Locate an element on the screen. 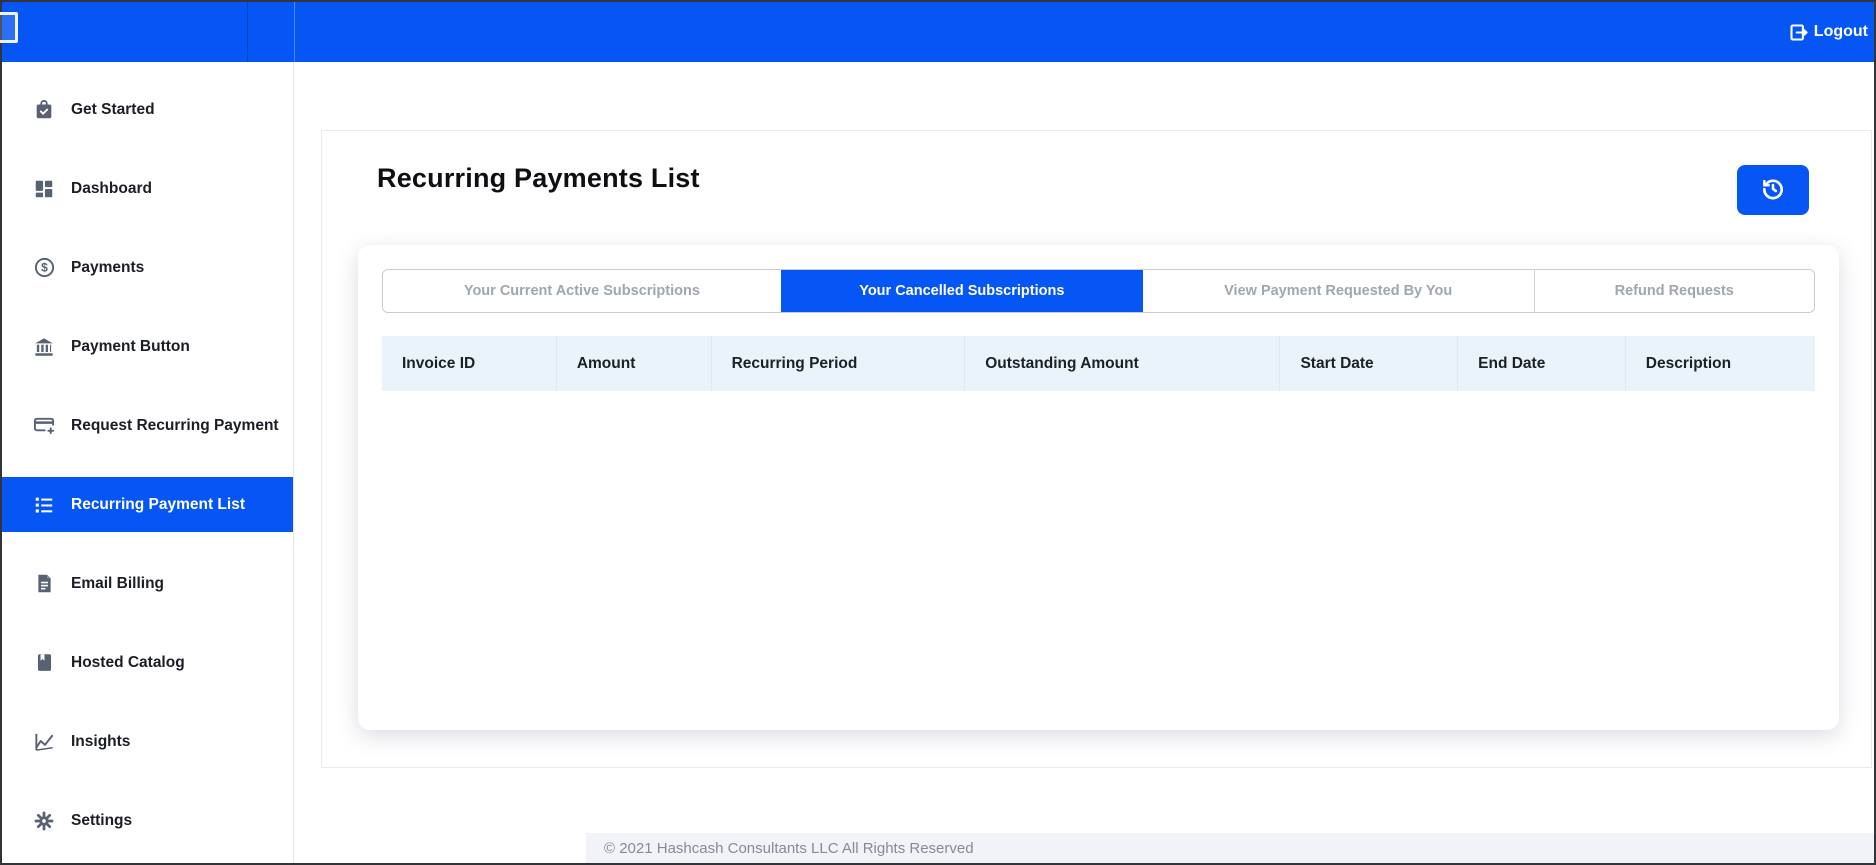 The width and height of the screenshot is (1876, 865). settings-icon is located at coordinates (44, 821).